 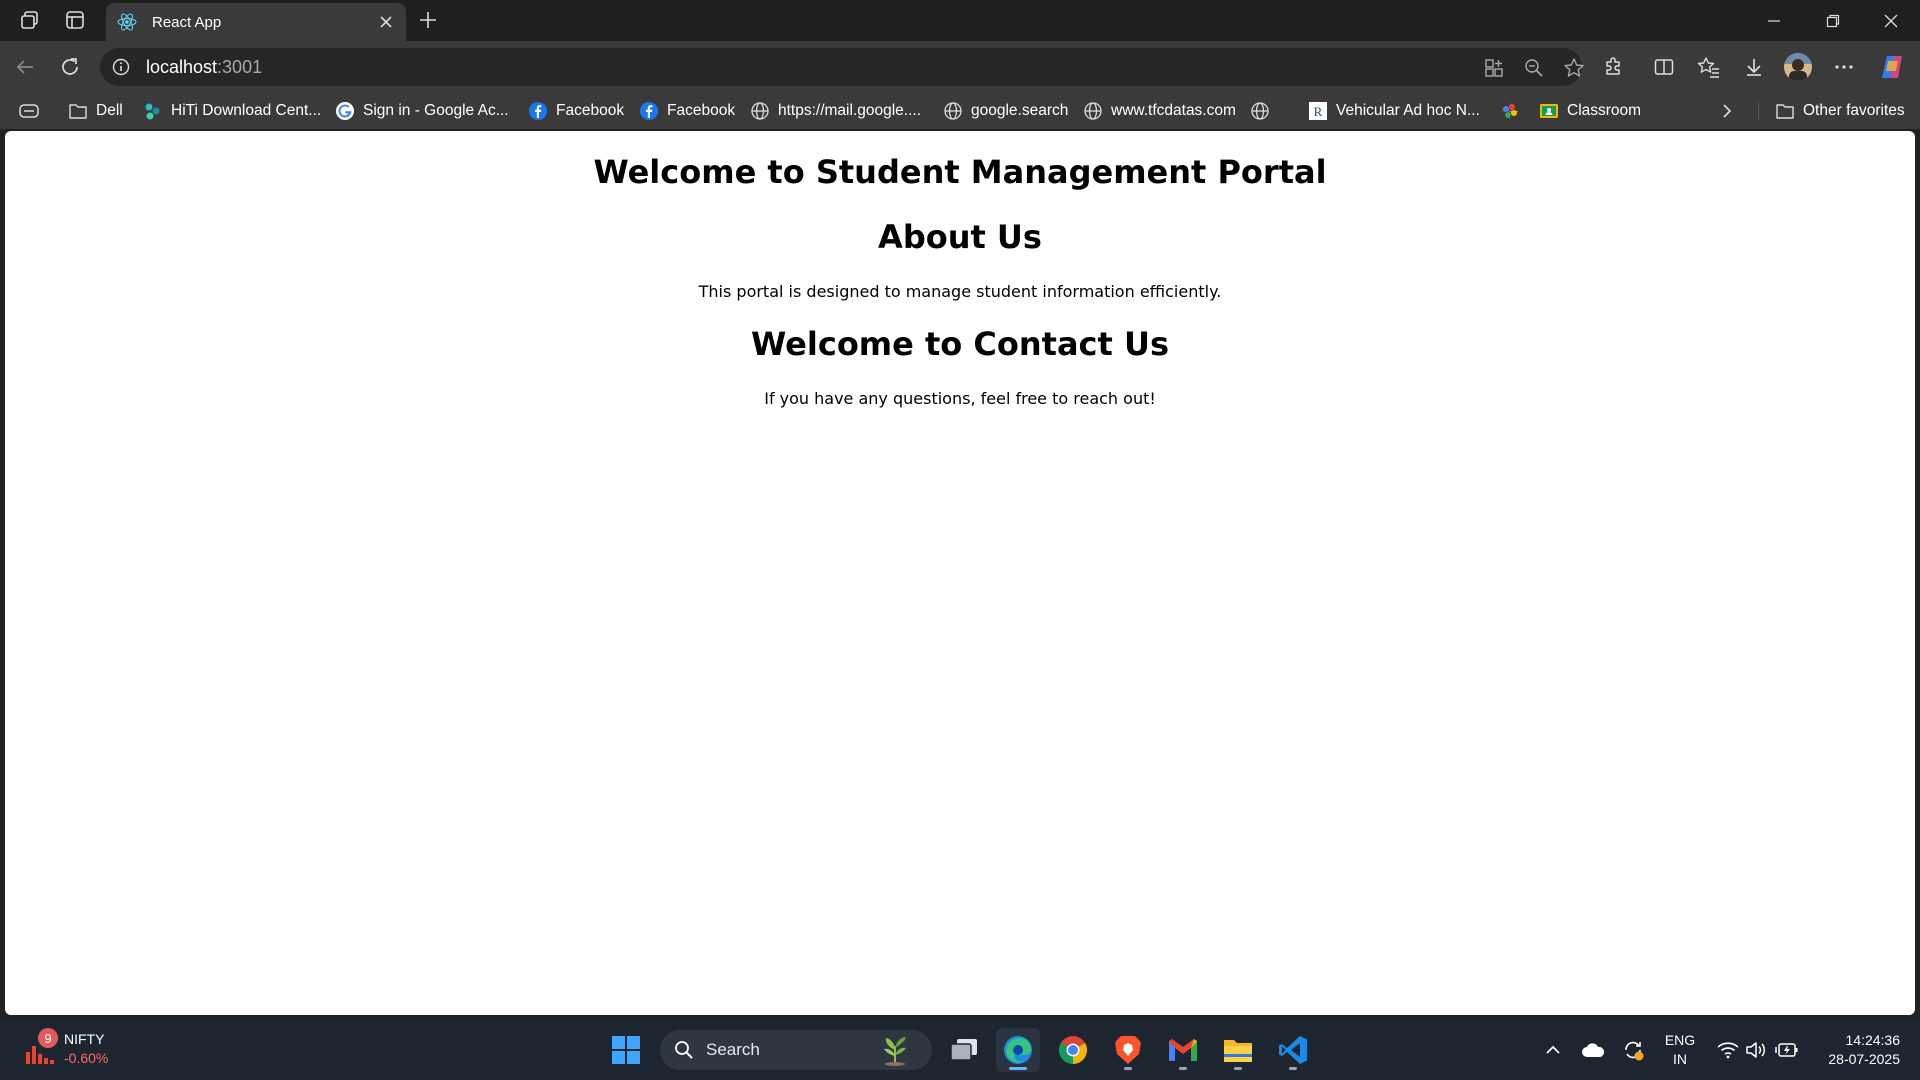 I want to click on search-label: Search, so click(x=733, y=1049).